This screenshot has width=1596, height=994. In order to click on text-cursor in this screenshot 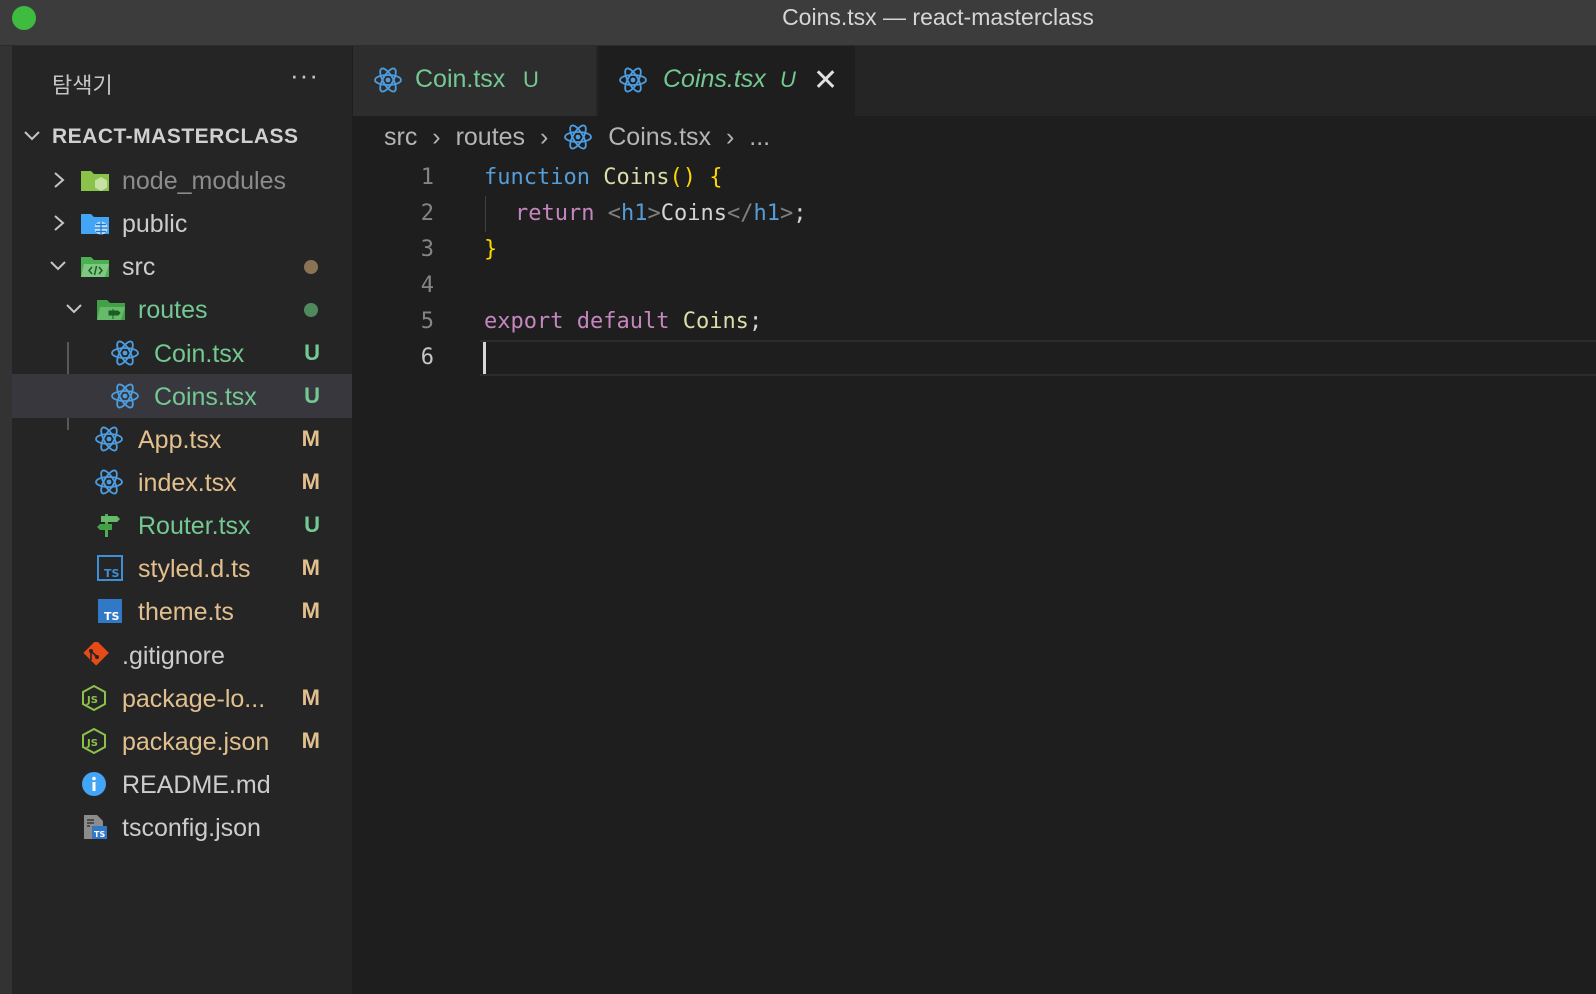, I will do `click(484, 358)`.